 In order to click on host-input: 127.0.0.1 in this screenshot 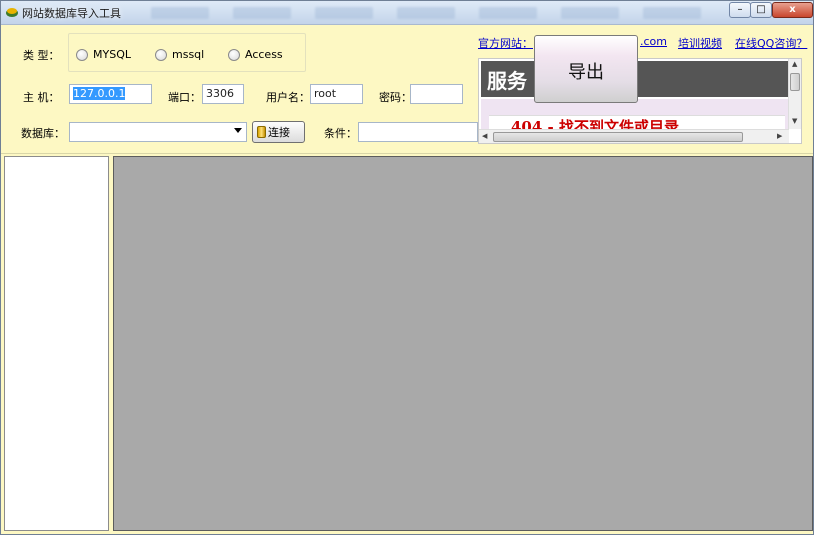, I will do `click(110, 94)`.